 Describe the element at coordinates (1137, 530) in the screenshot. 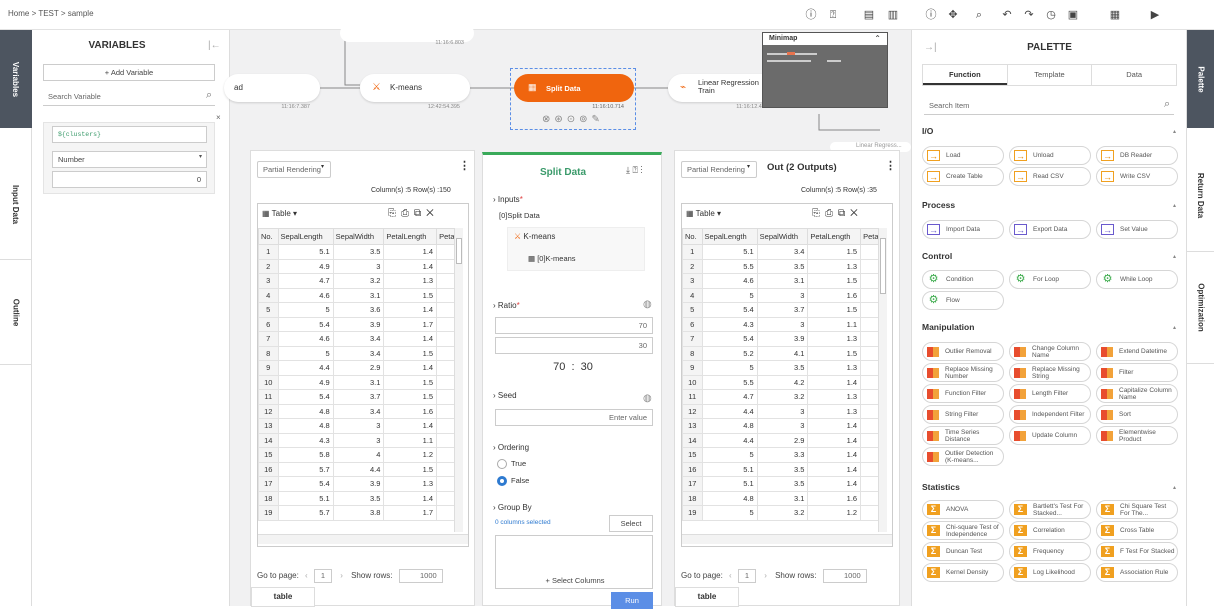

I see `palette-item-cross-table: Σ Cross Table` at that location.